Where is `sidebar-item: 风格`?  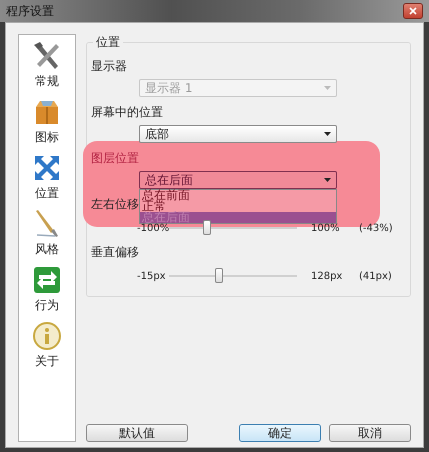
sidebar-item: 风格 is located at coordinates (47, 234).